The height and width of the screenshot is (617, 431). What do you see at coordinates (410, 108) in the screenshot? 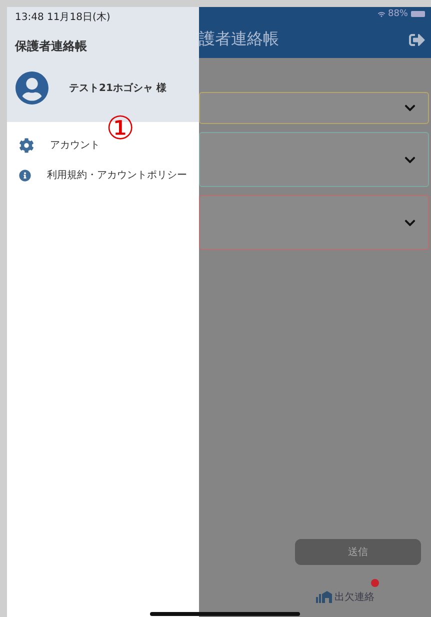
I see `chevron-down-icon` at bounding box center [410, 108].